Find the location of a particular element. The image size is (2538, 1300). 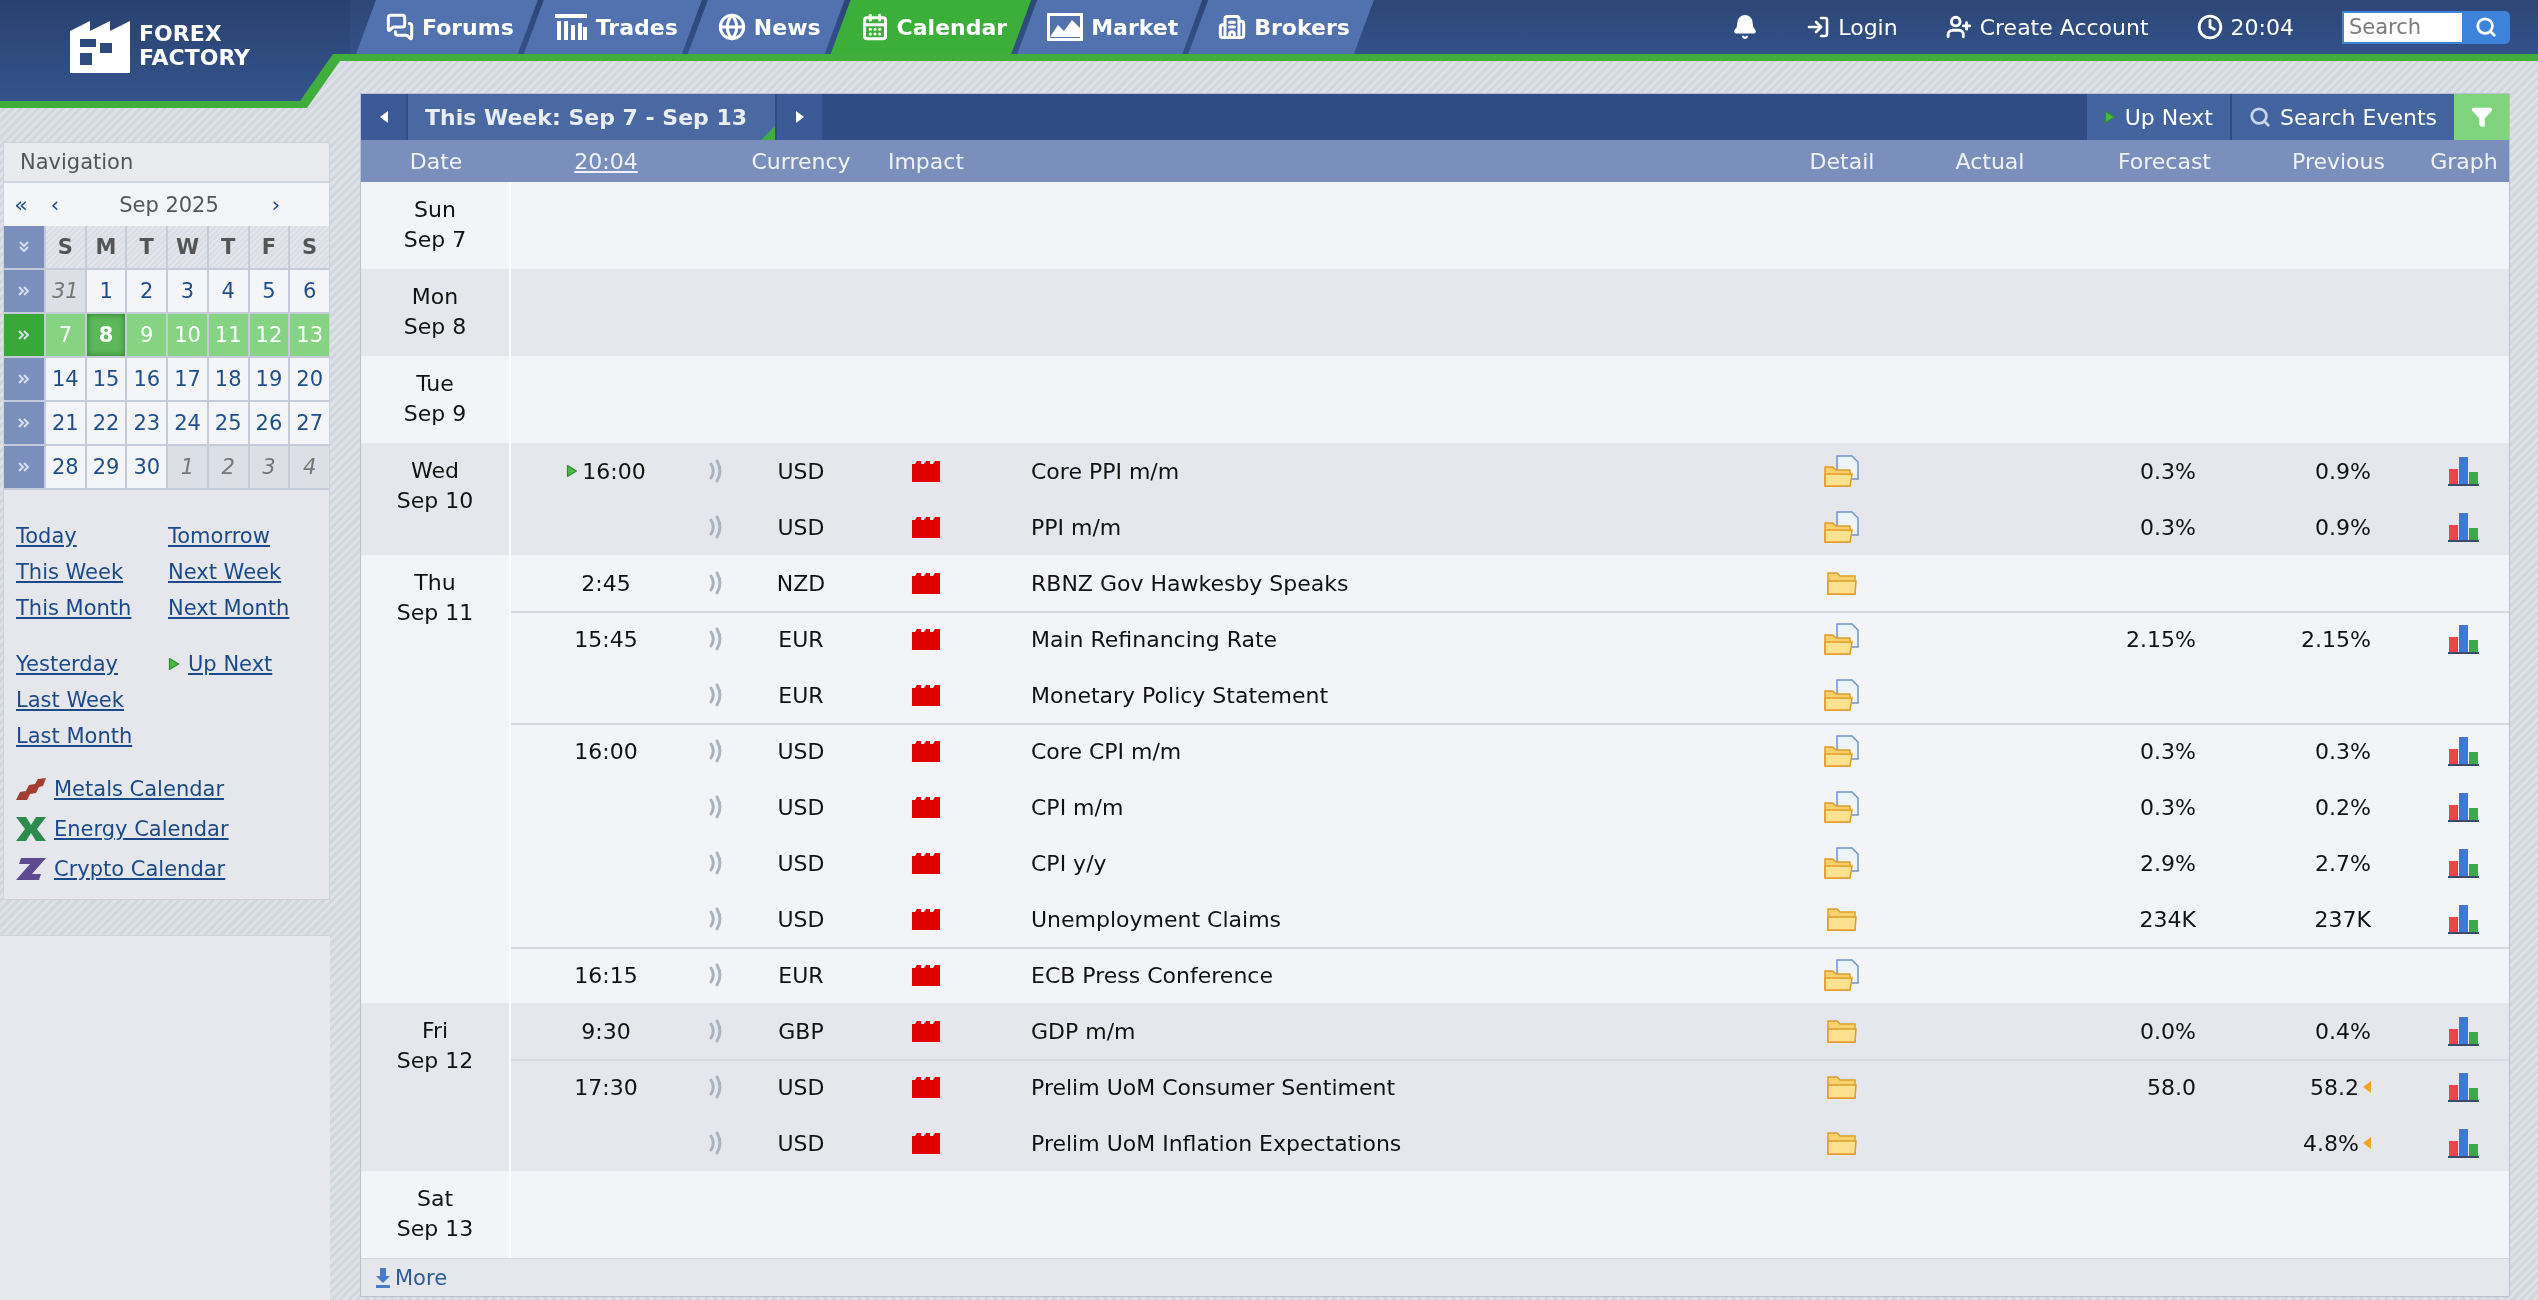

notifications-button is located at coordinates (1745, 27).